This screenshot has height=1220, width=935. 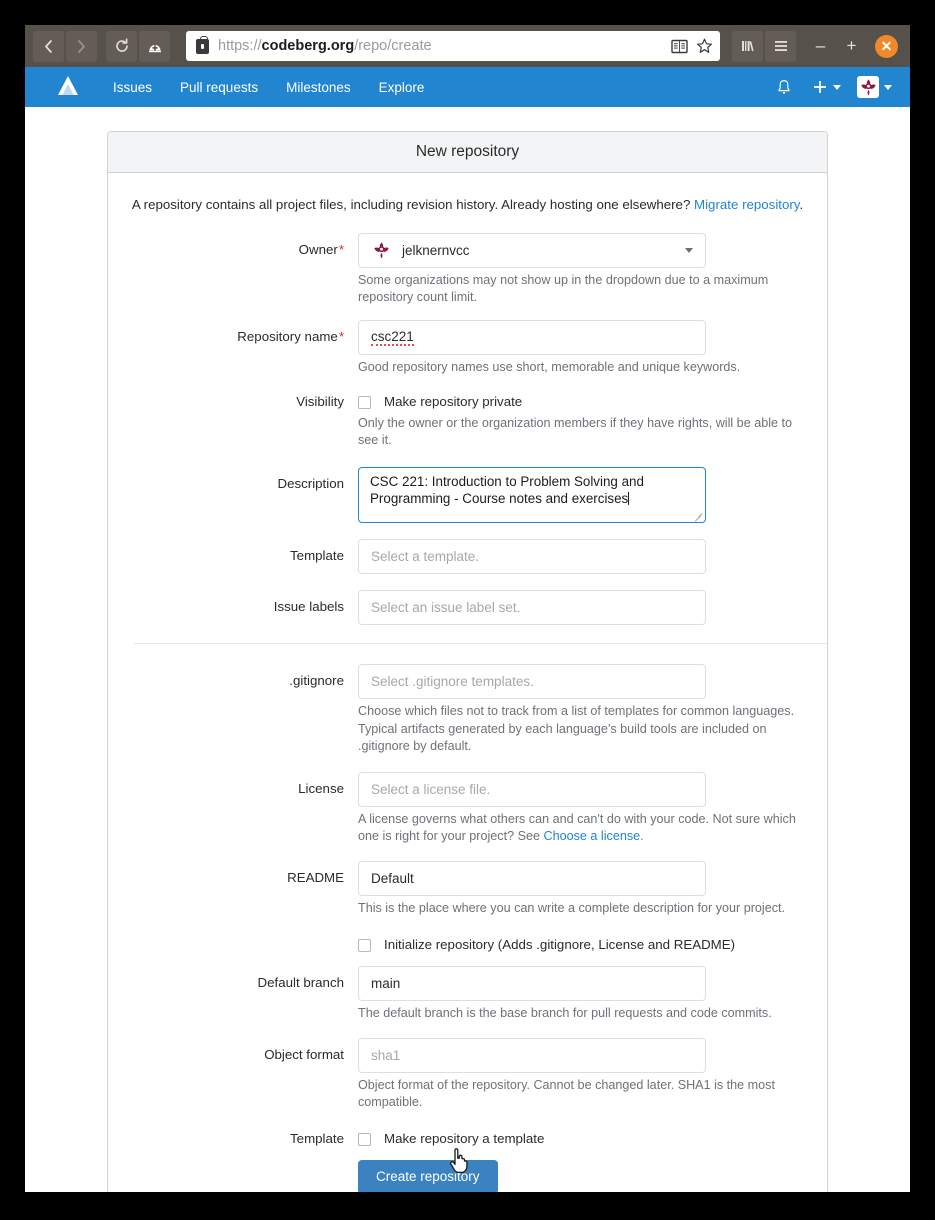 What do you see at coordinates (801, 204) in the screenshot?
I see `intro-period: .` at bounding box center [801, 204].